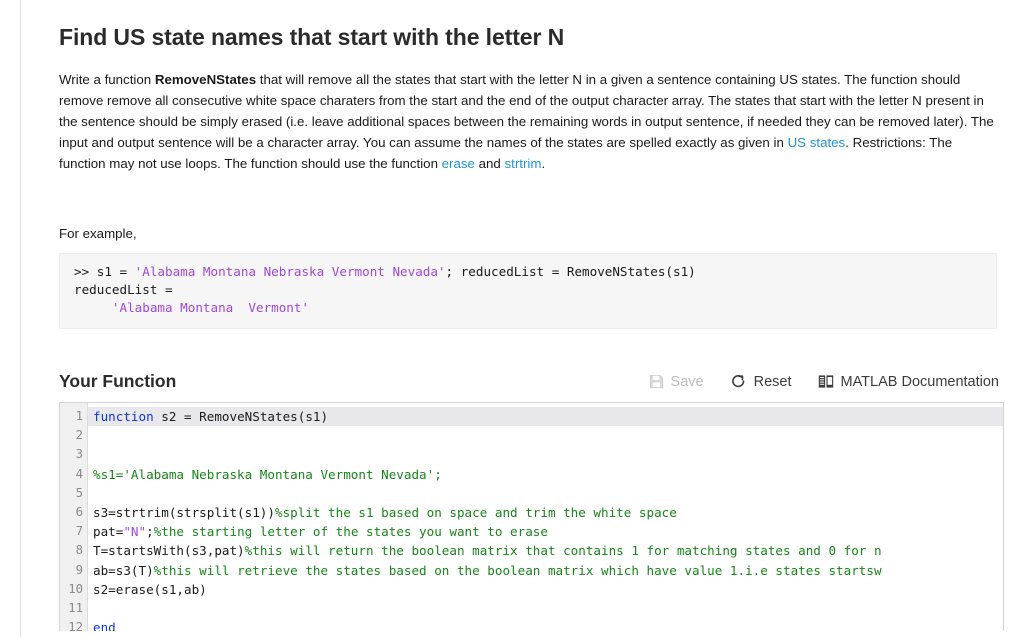 This screenshot has height=637, width=1024. Describe the element at coordinates (75, 588) in the screenshot. I see `line-number: 10` at that location.